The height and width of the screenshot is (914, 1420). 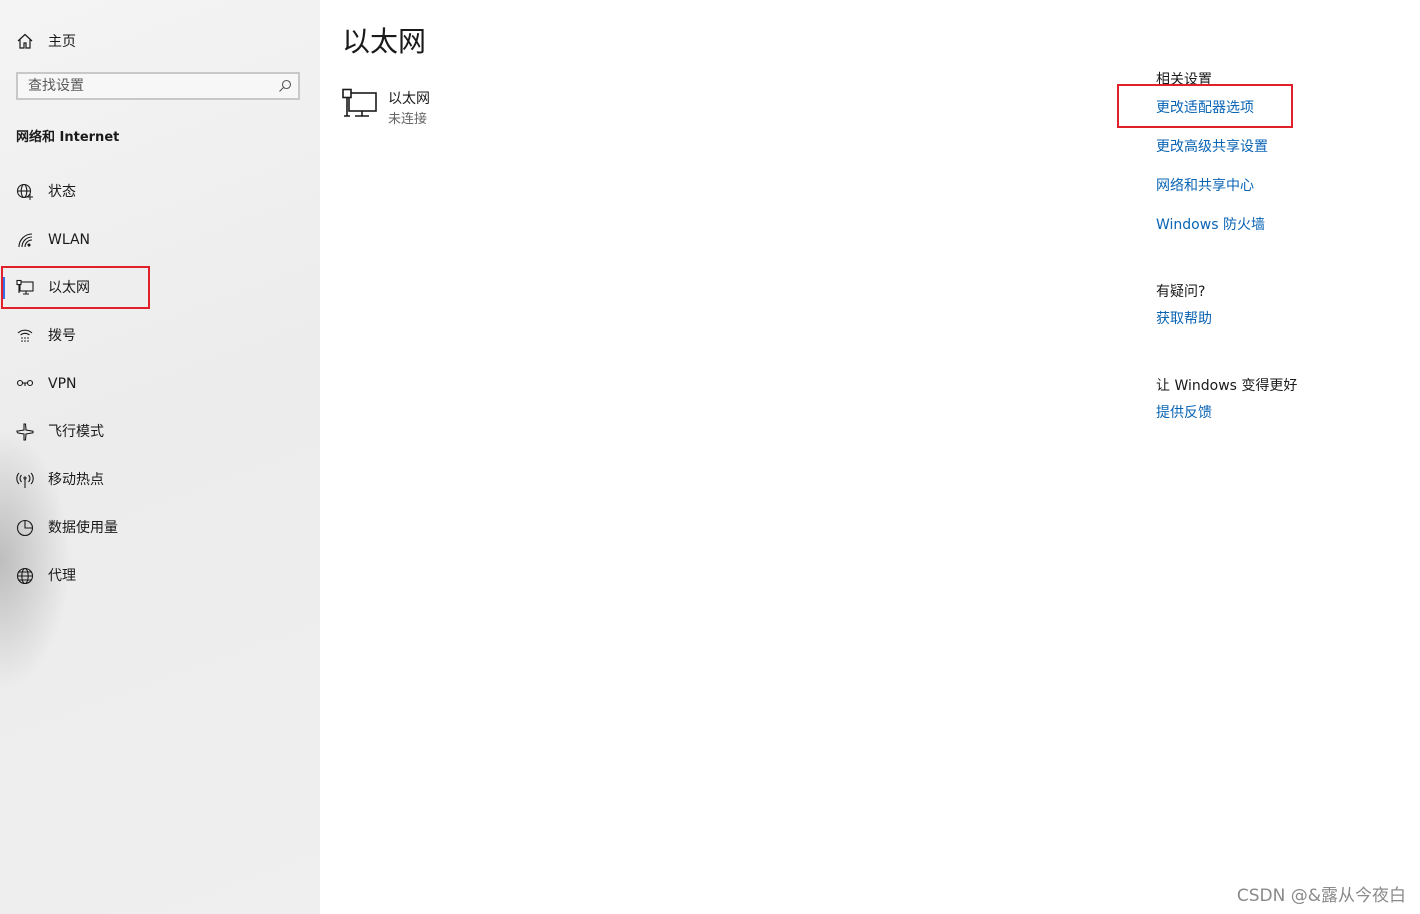 I want to click on sidebar-item-label: 代理, so click(x=62, y=576).